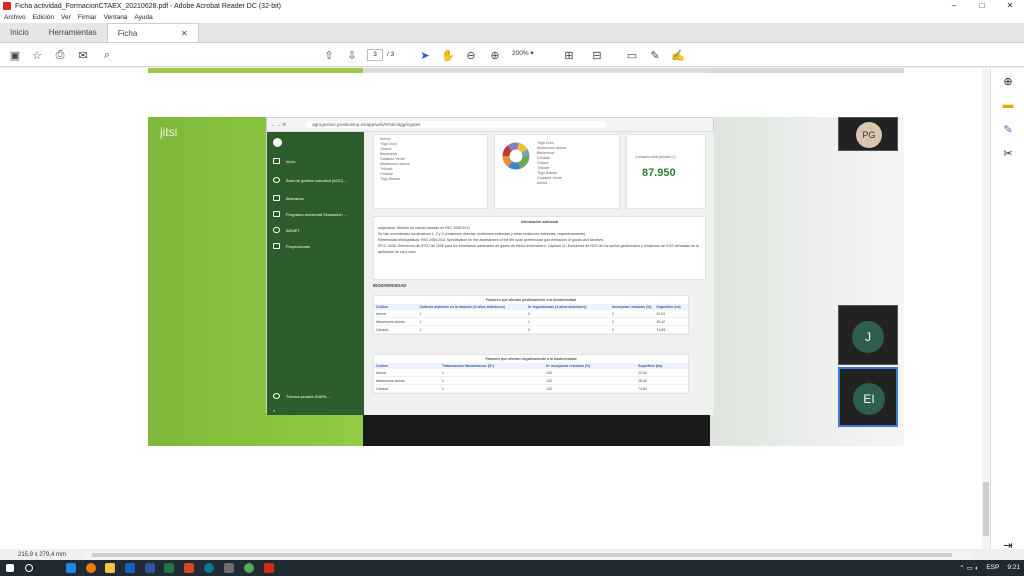 The image size is (1024, 576). Describe the element at coordinates (986, 308) in the screenshot. I see `vertical-scrollbar` at that location.